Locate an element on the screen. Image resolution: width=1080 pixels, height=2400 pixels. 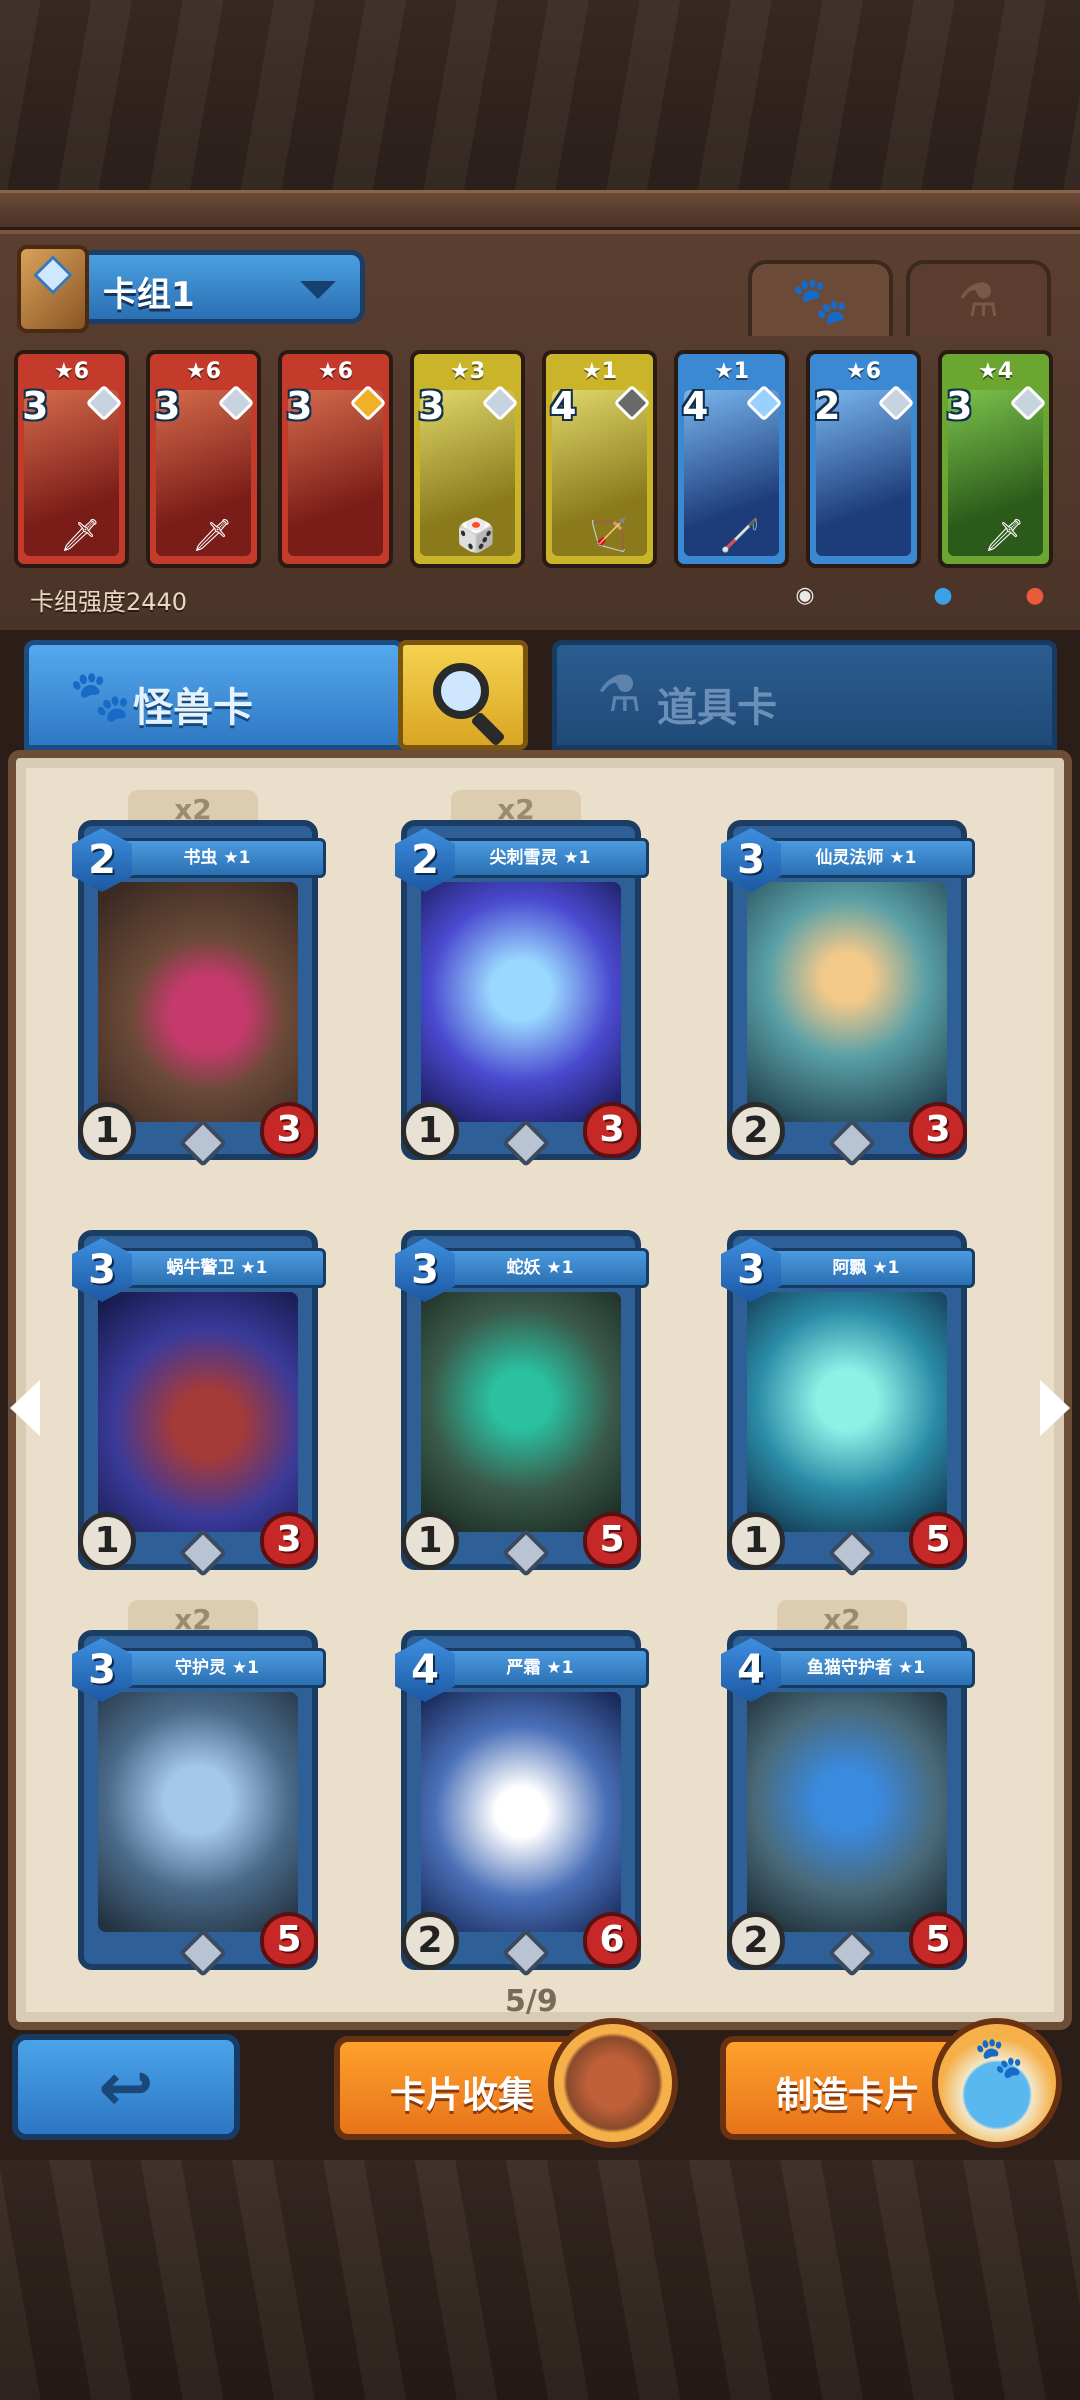
monster-card: 蛇妖 ★1 3 1 5 is located at coordinates (522, 1404).